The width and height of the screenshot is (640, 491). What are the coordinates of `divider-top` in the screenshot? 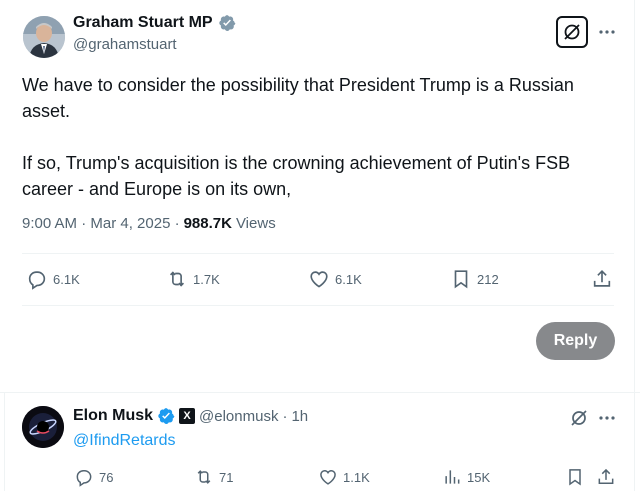 It's located at (318, 253).